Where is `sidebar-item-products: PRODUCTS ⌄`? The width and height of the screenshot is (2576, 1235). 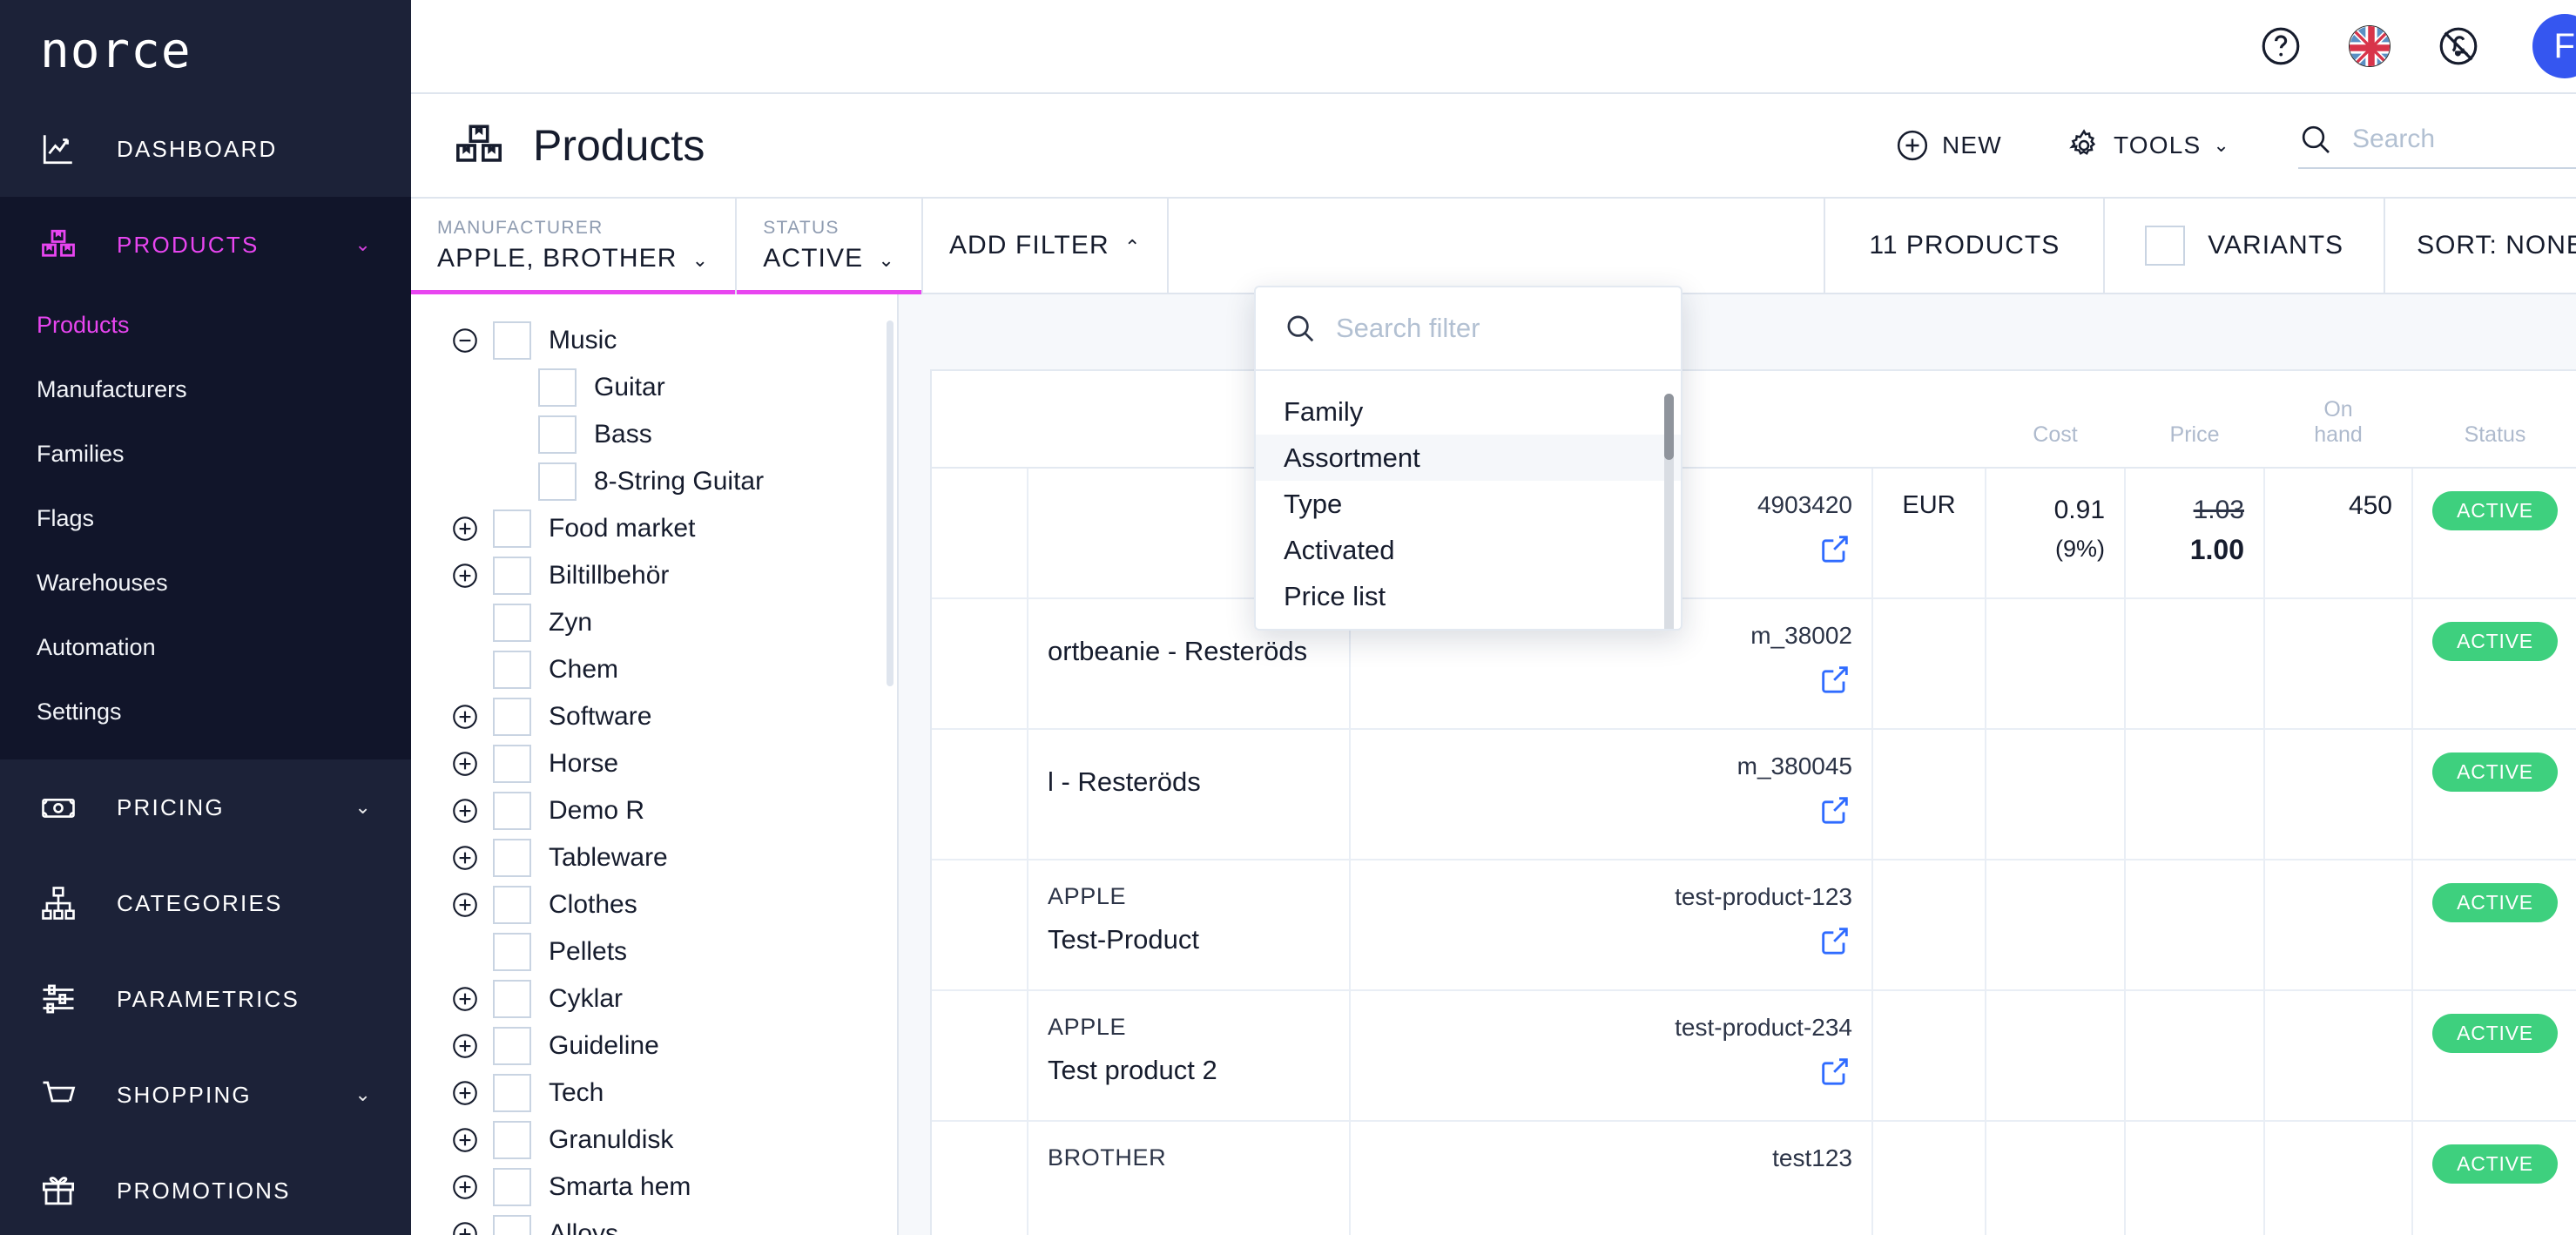 sidebar-item-products: PRODUCTS ⌄ is located at coordinates (205, 245).